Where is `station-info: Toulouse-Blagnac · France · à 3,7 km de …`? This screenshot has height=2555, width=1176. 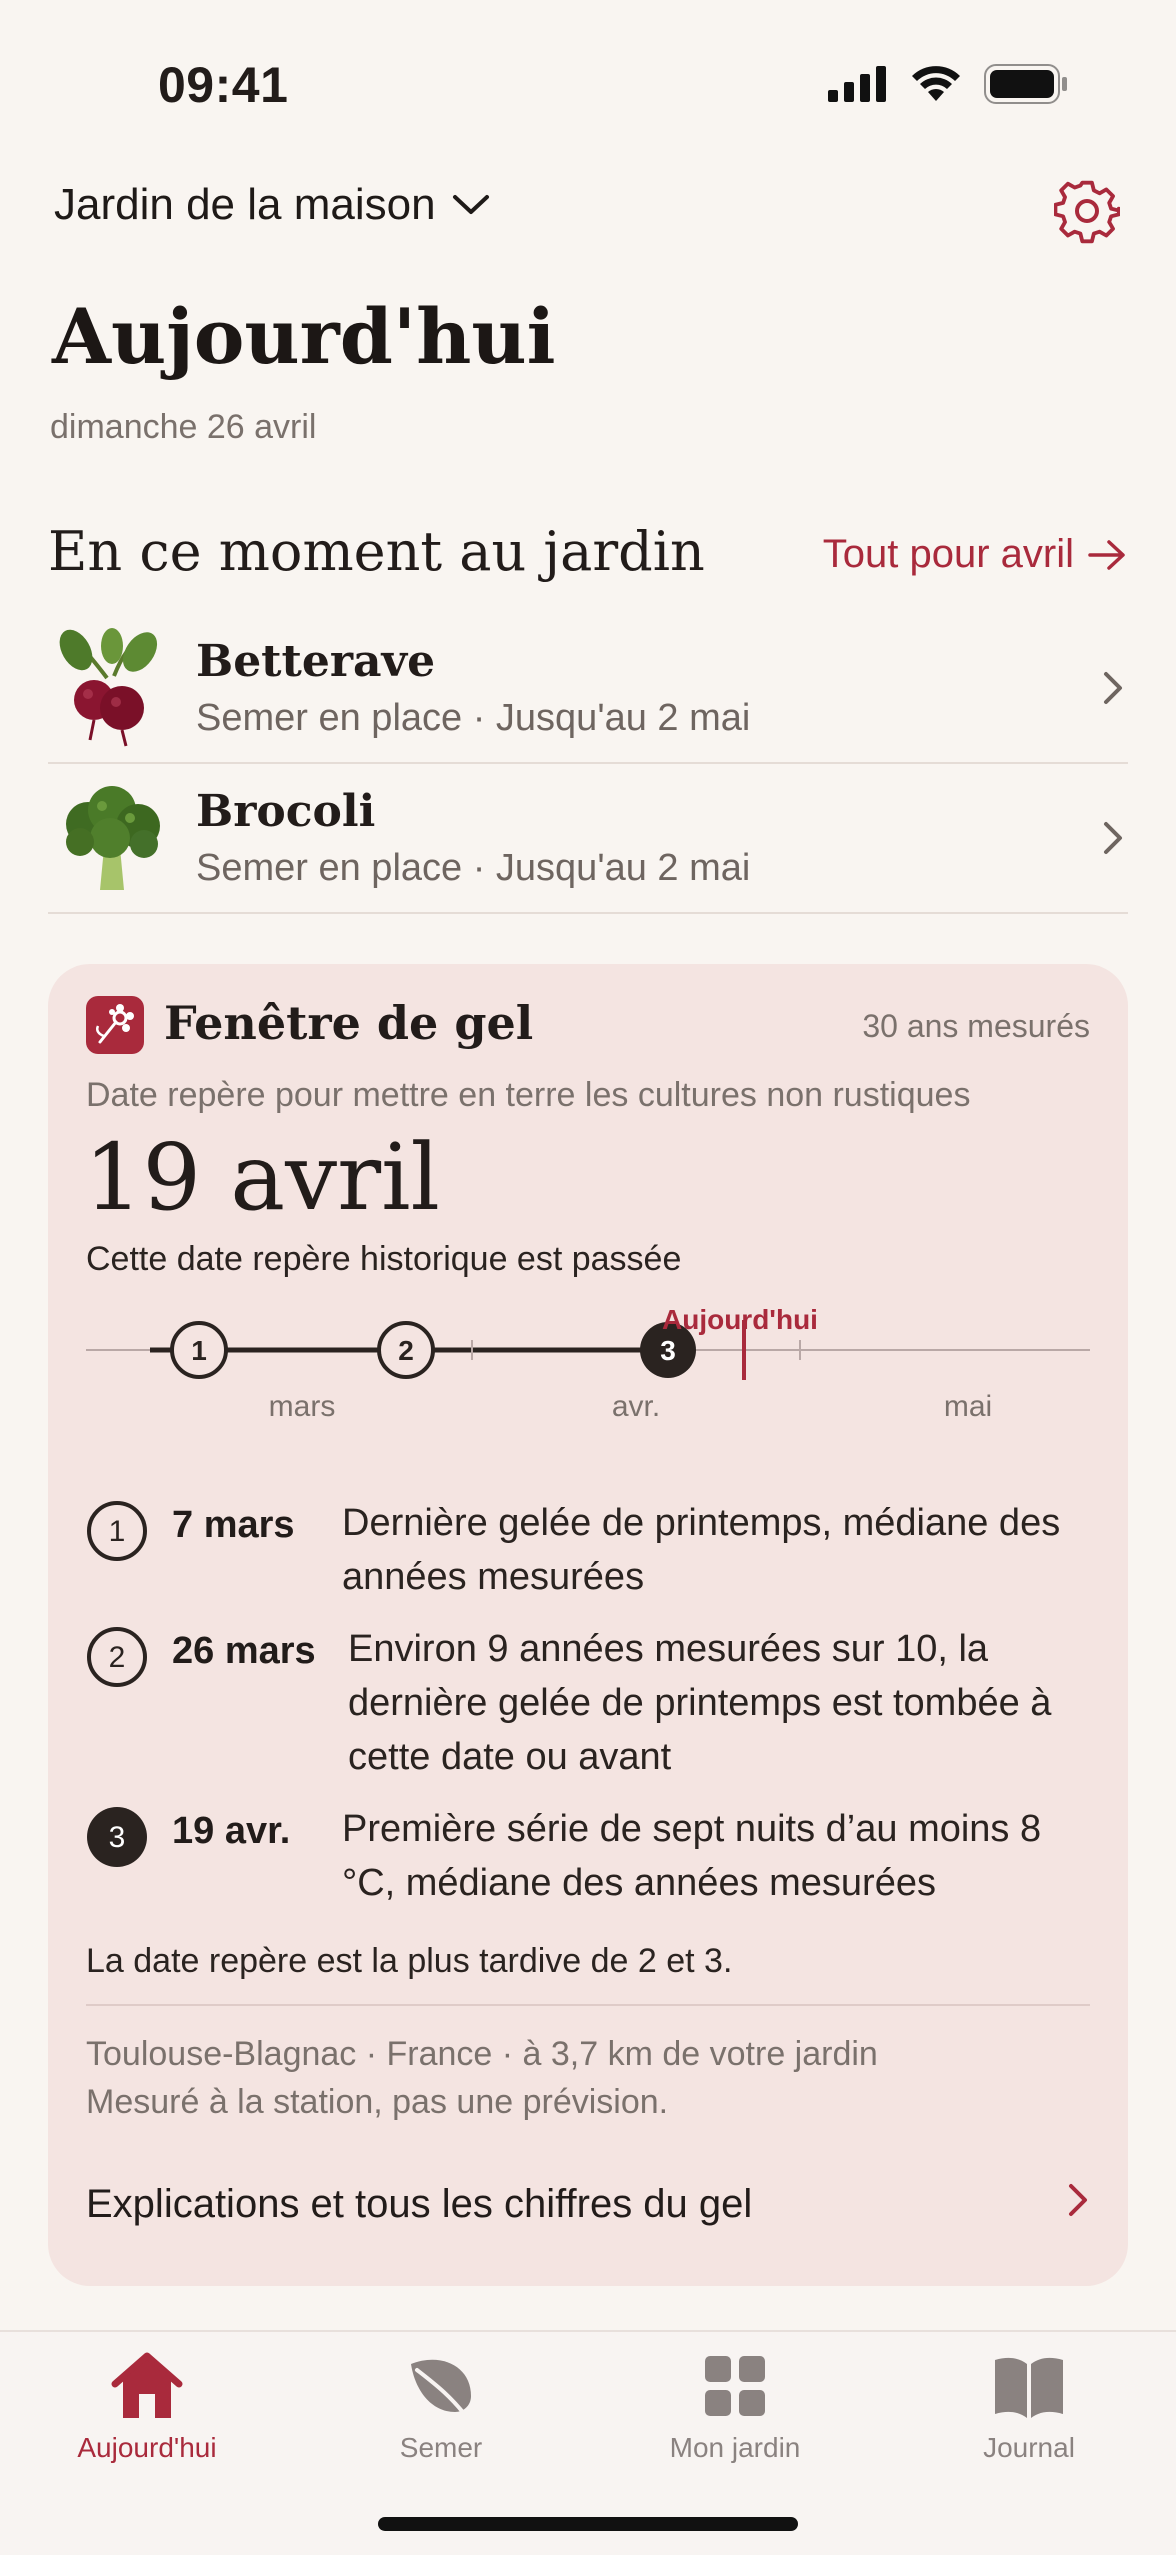
station-info: Toulouse-Blagnac · France · à 3,7 km de … is located at coordinates (482, 2078).